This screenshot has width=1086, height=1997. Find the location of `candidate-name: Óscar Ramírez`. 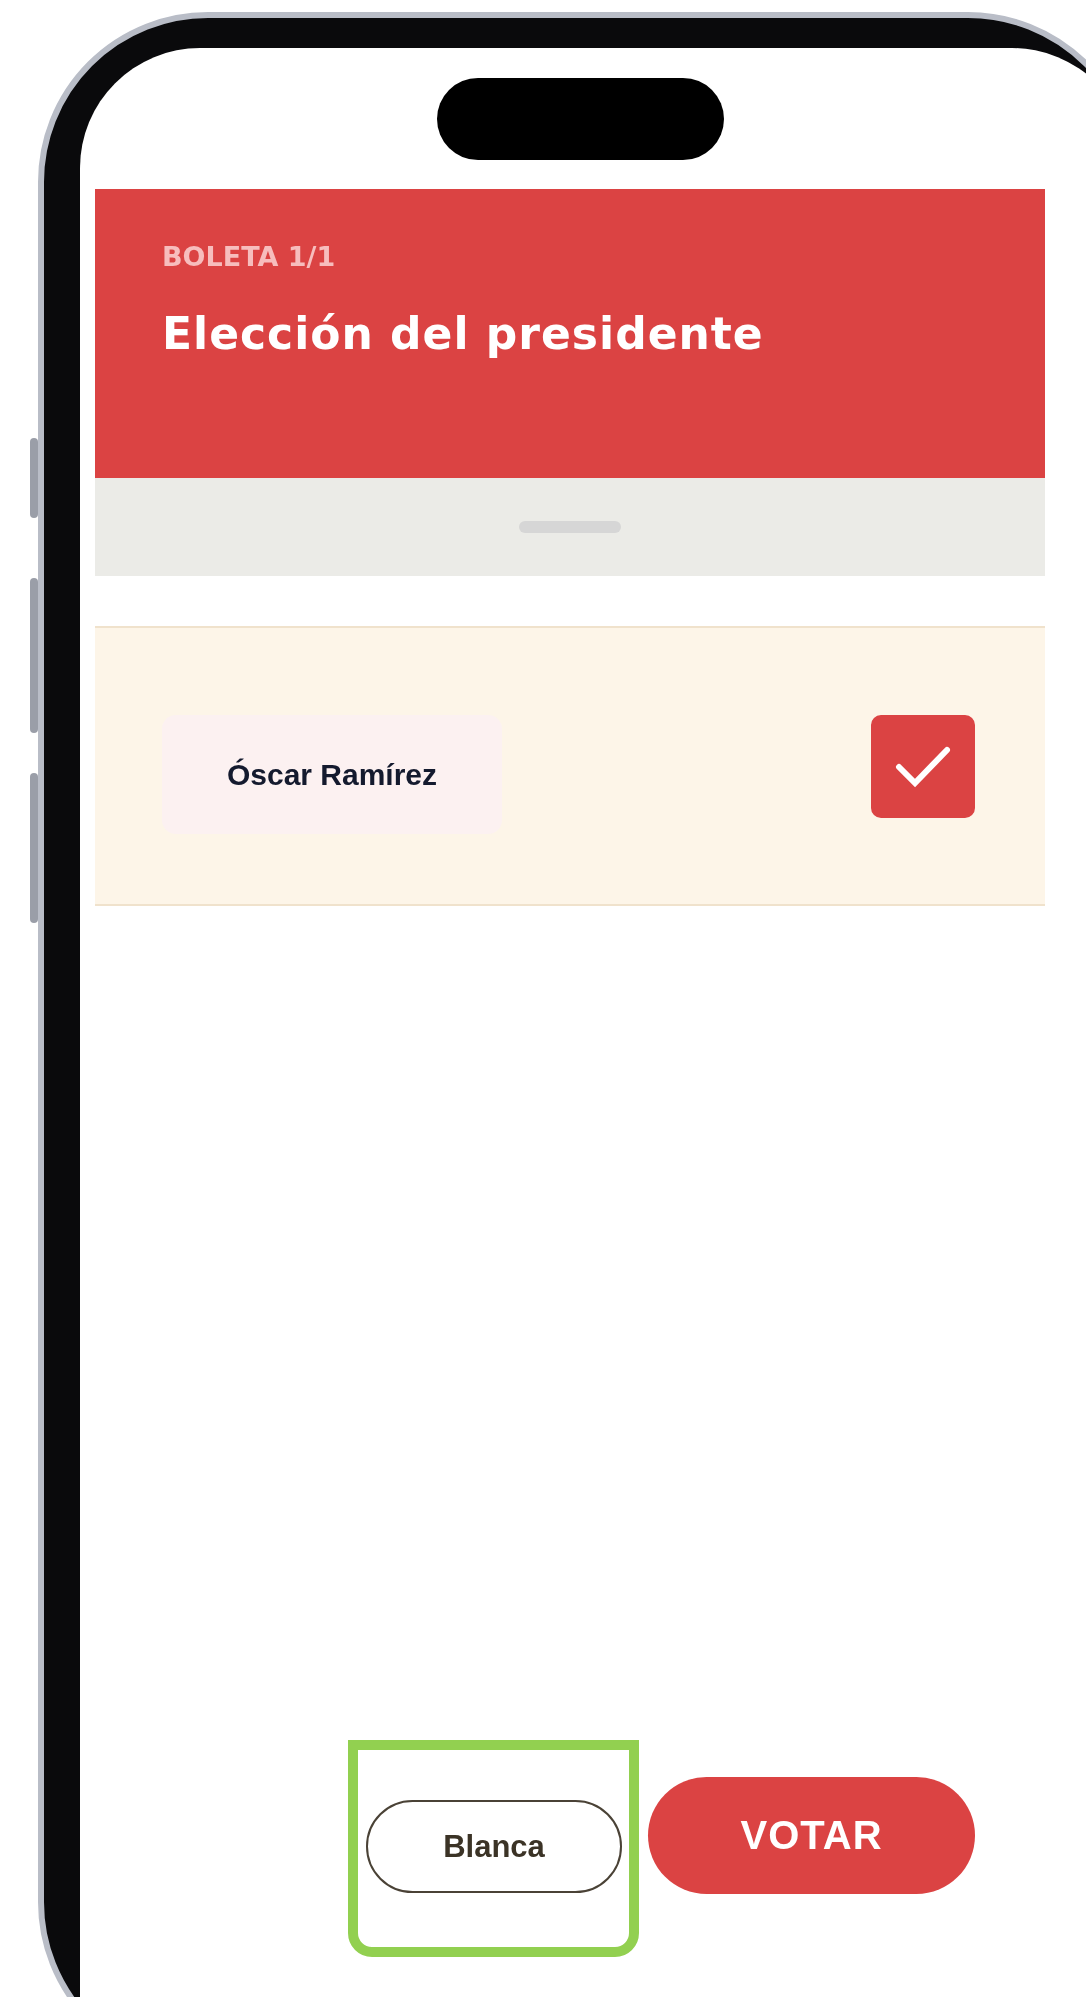

candidate-name: Óscar Ramírez is located at coordinates (332, 774).